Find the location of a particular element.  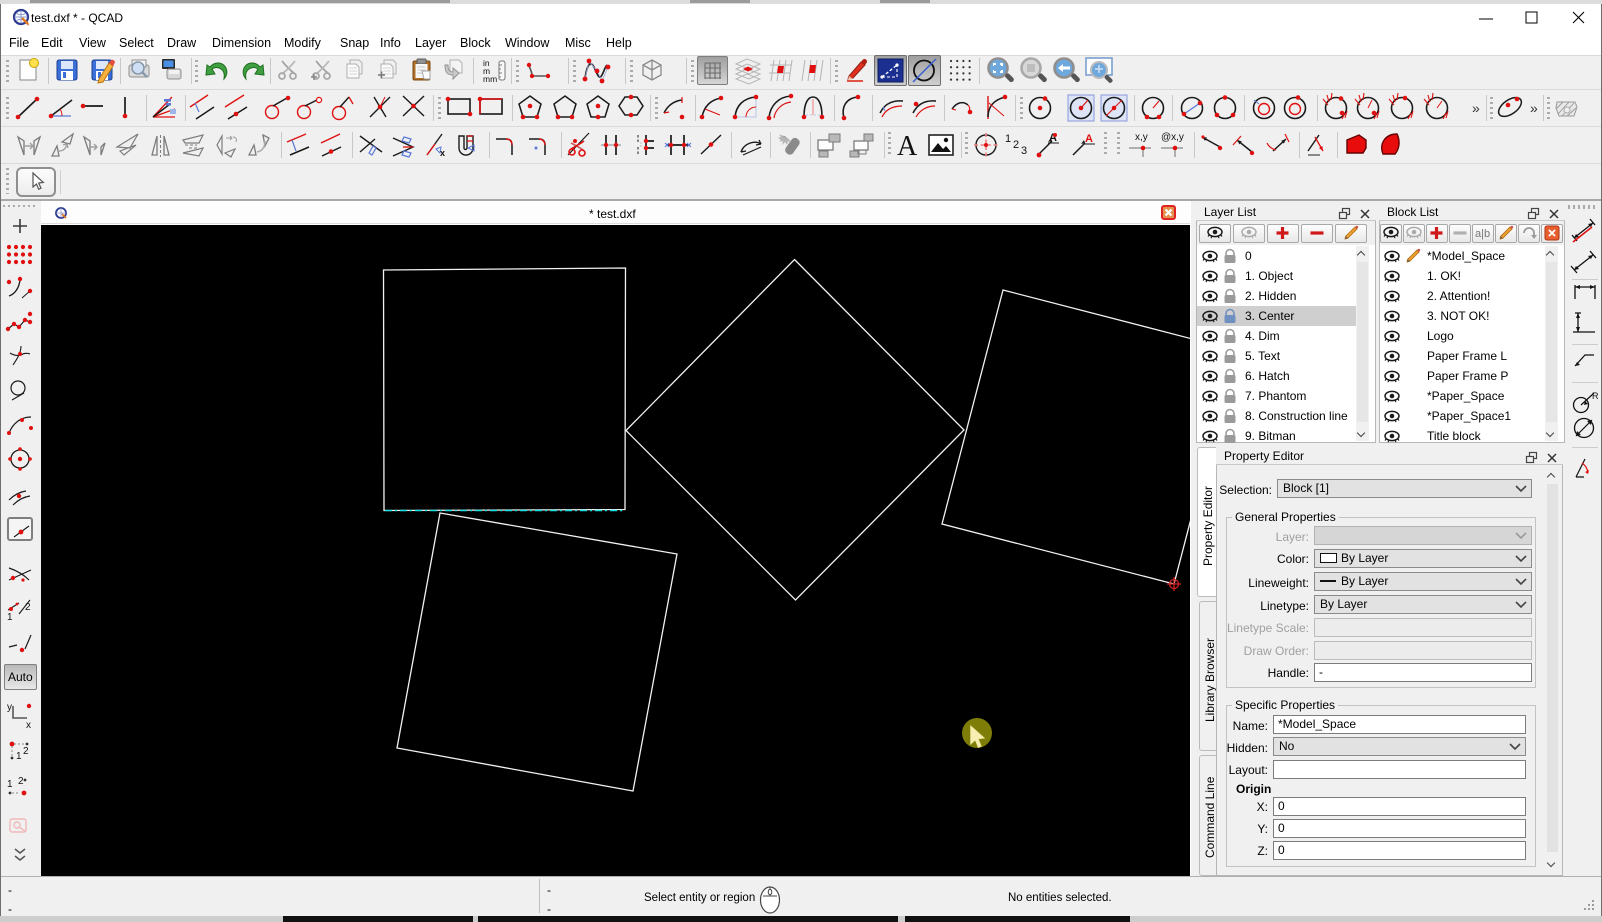

svg-text: x,y is located at coordinates (1141, 137).